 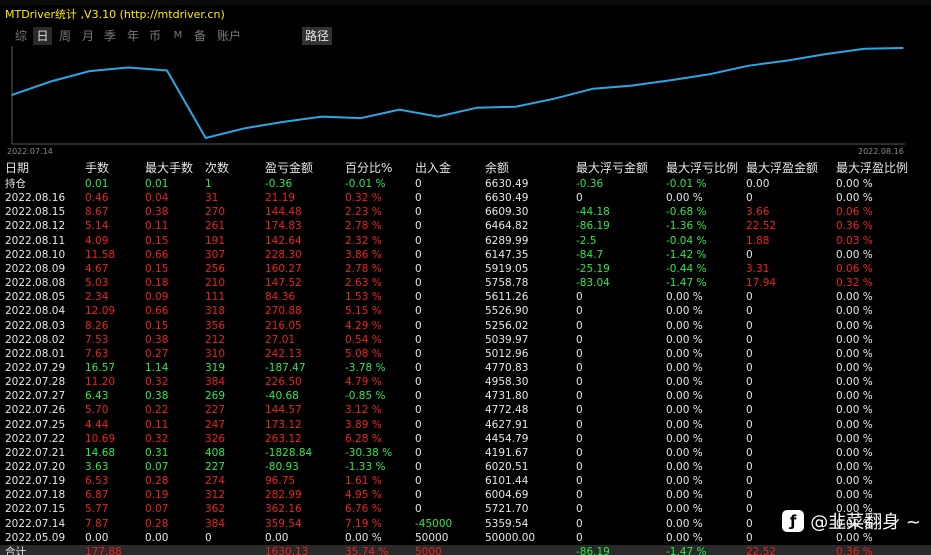 What do you see at coordinates (65, 36) in the screenshot?
I see `tab-week: 周` at bounding box center [65, 36].